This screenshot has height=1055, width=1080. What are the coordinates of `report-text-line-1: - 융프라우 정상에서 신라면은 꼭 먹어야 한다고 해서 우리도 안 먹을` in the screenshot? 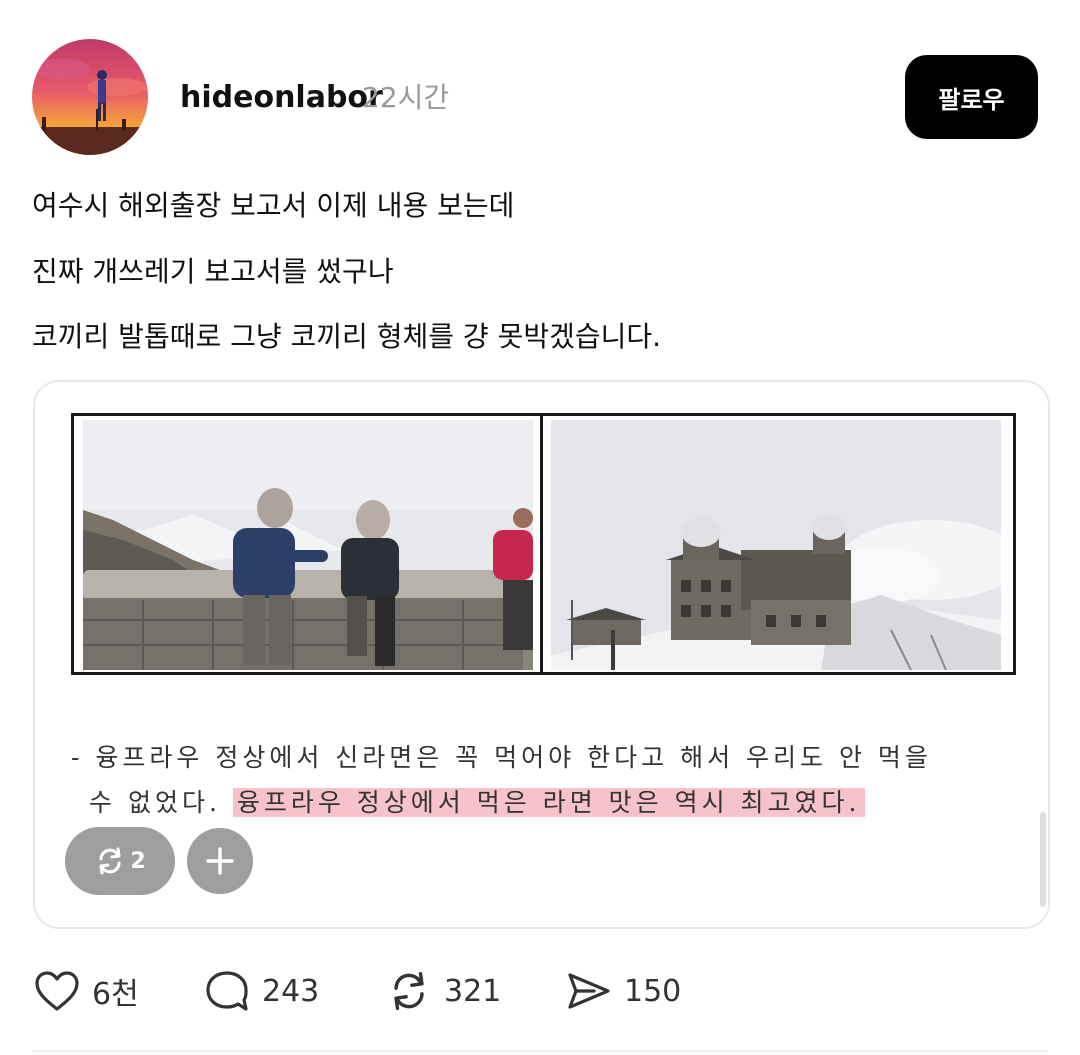 It's located at (501, 757).